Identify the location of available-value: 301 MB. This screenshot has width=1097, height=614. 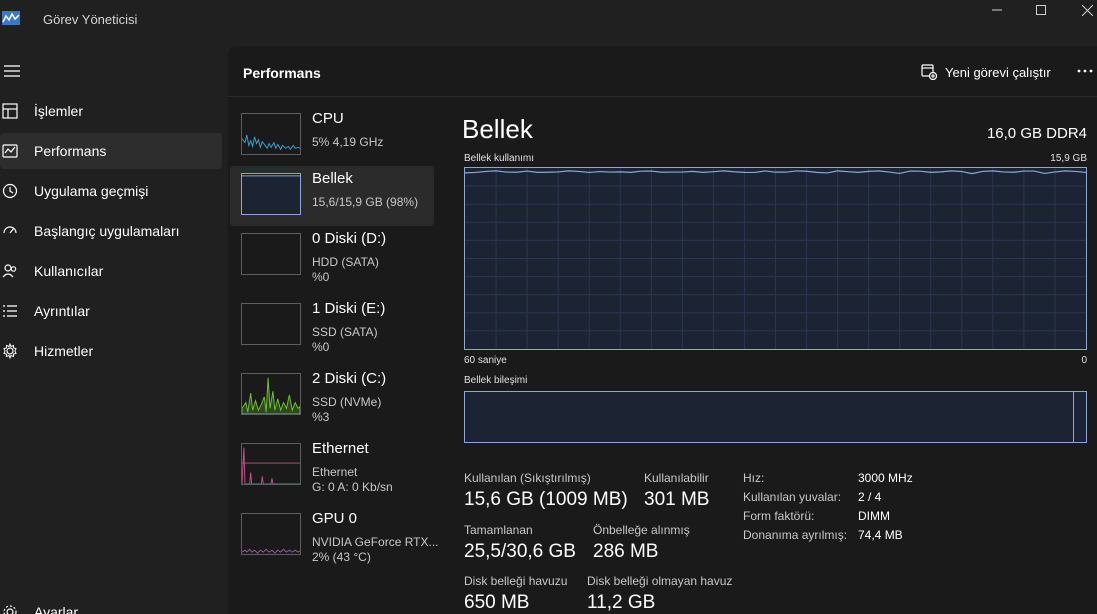
(677, 499).